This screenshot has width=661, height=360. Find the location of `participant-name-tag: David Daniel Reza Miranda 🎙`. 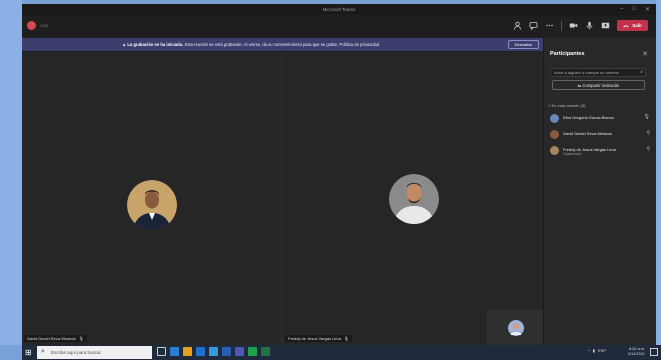

participant-name-tag: David Daniel Reza Miranda 🎙 is located at coordinates (55, 338).